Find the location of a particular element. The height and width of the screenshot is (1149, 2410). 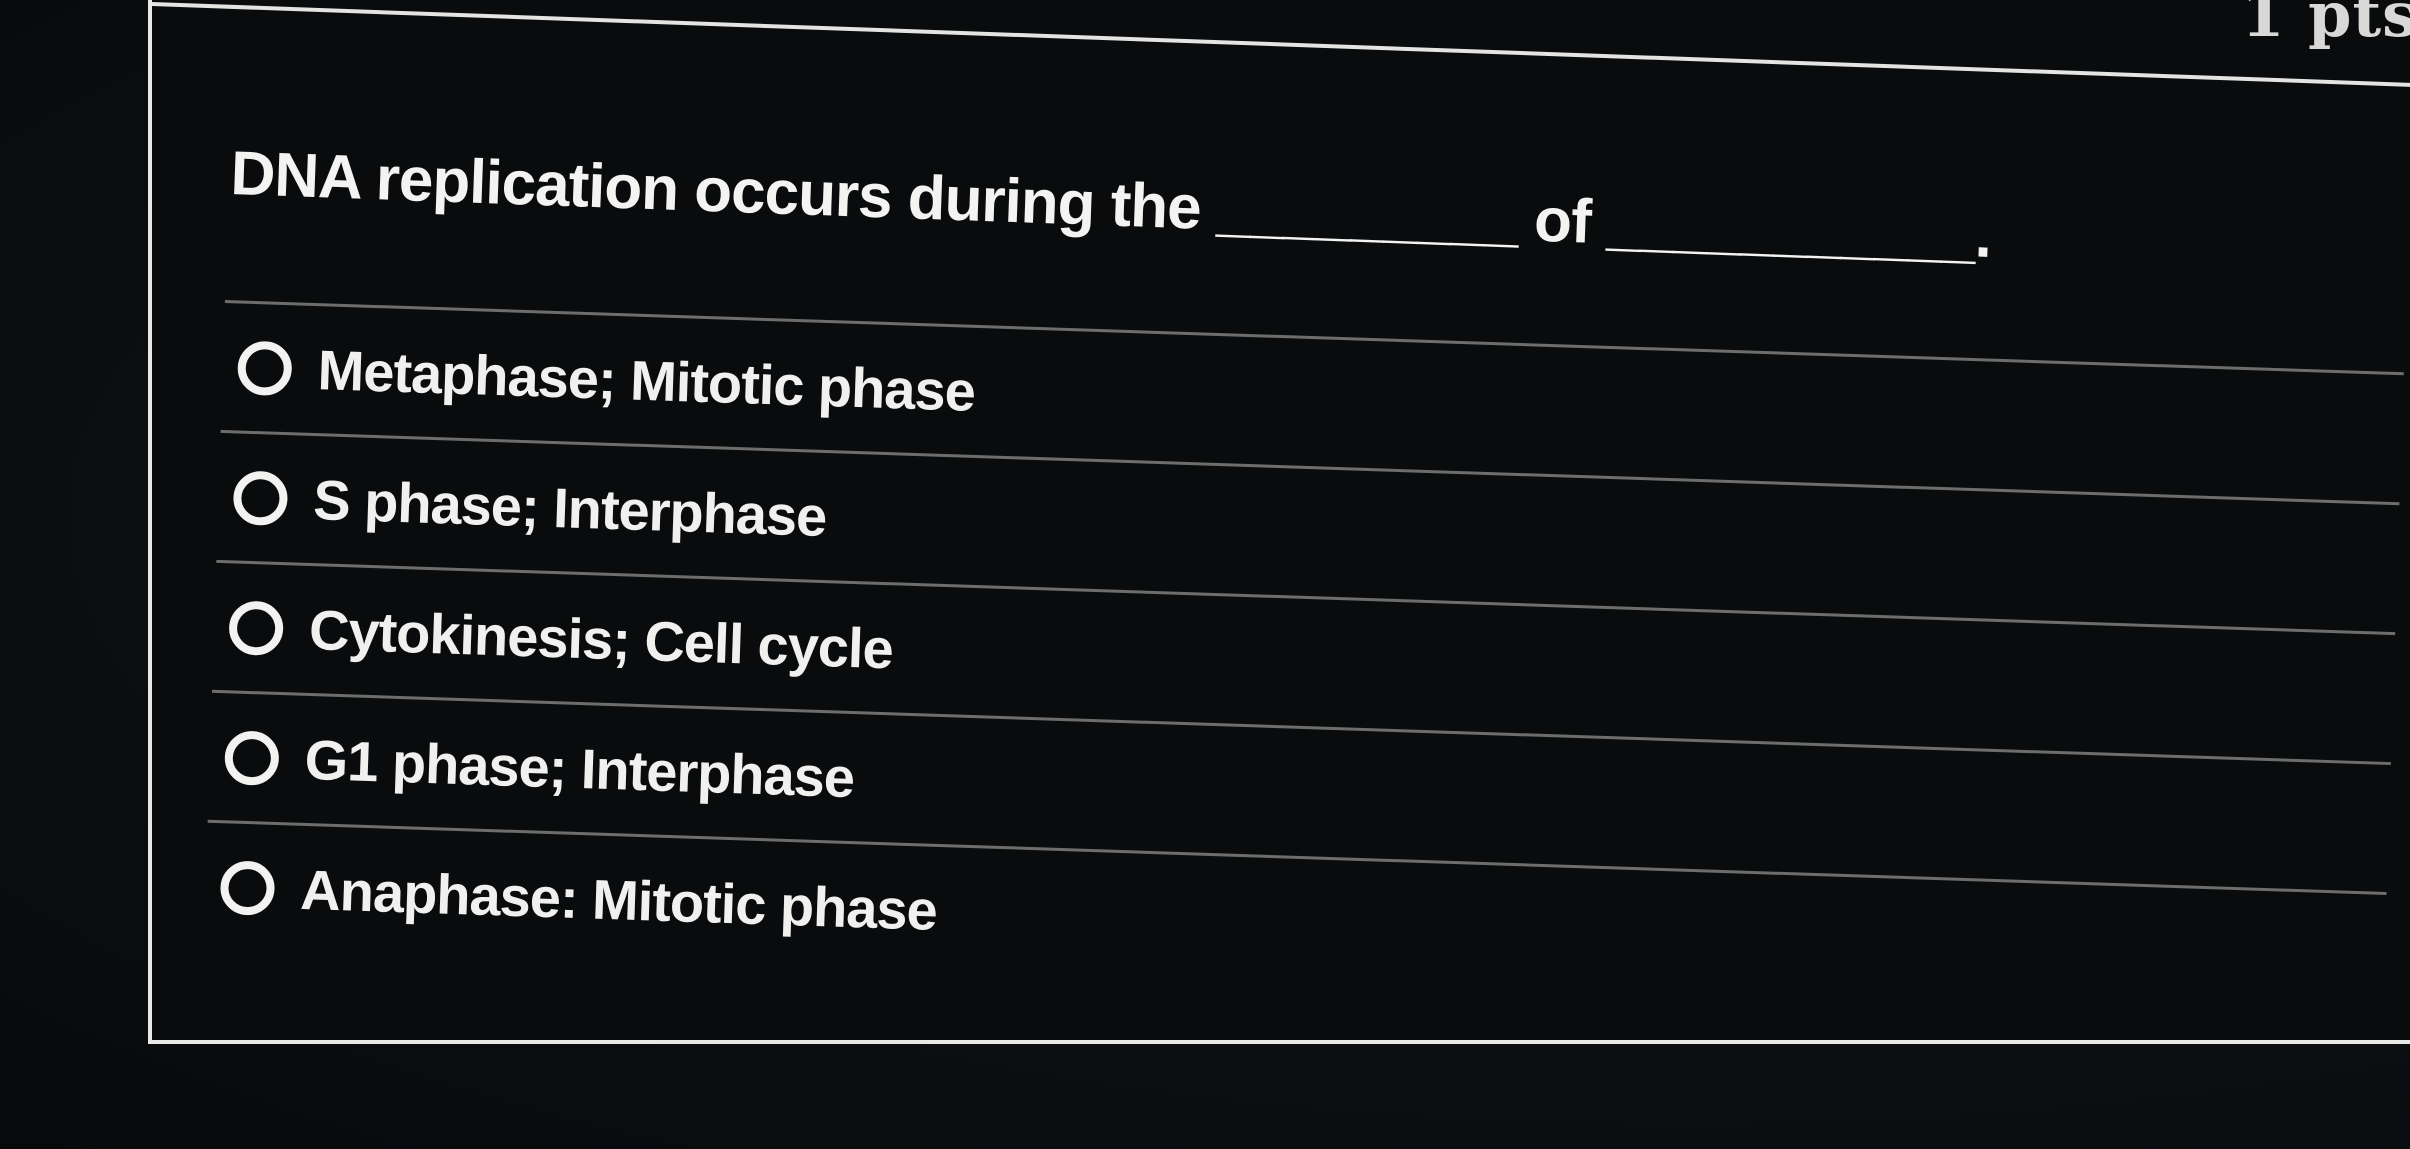

question-card-top-border is located at coordinates (1281, 47).